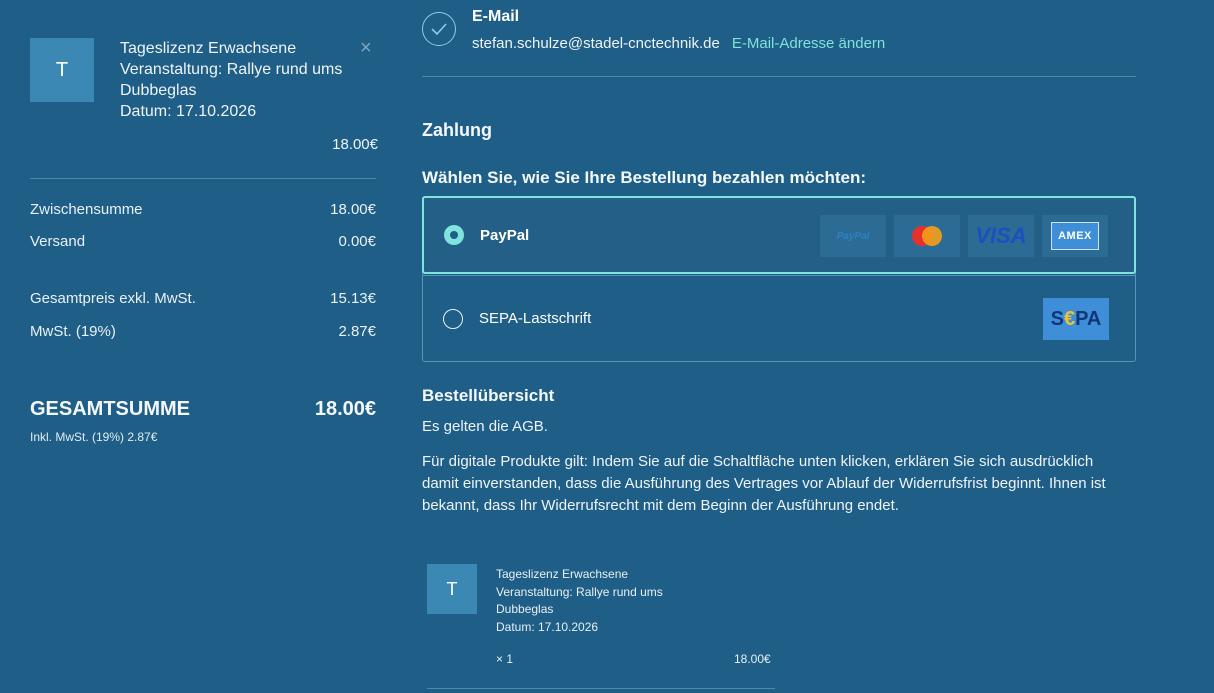 This screenshot has height=693, width=1214. I want to click on net-price-row: Gesamtpreis exkl. MwSt. 15.13€, so click(203, 298).